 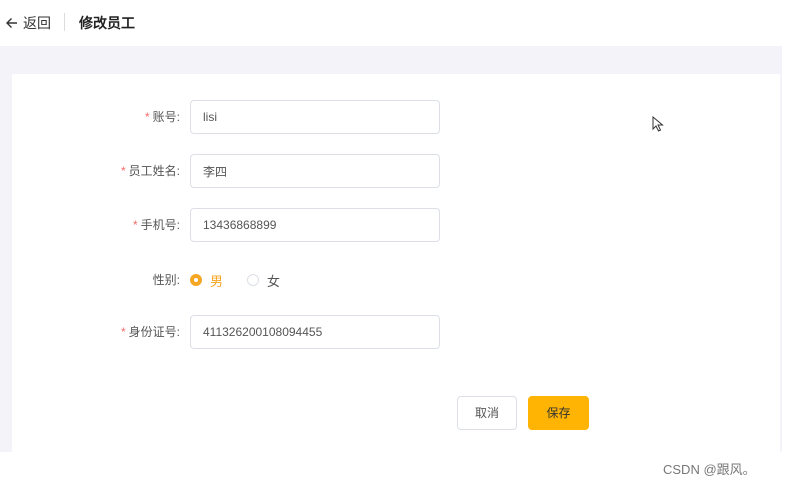 I want to click on employee-name-label: * 员工姓名:, so click(x=150, y=171).